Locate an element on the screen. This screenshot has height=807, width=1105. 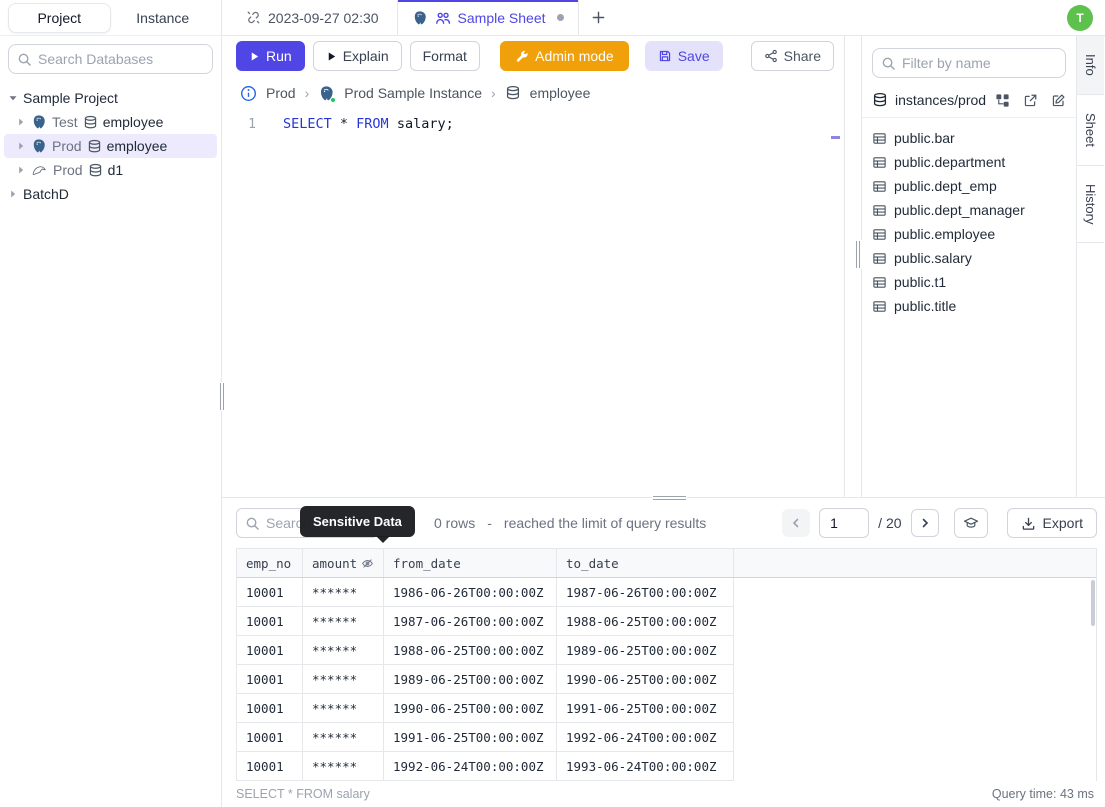
chevron-right-icon: › is located at coordinates (493, 93).